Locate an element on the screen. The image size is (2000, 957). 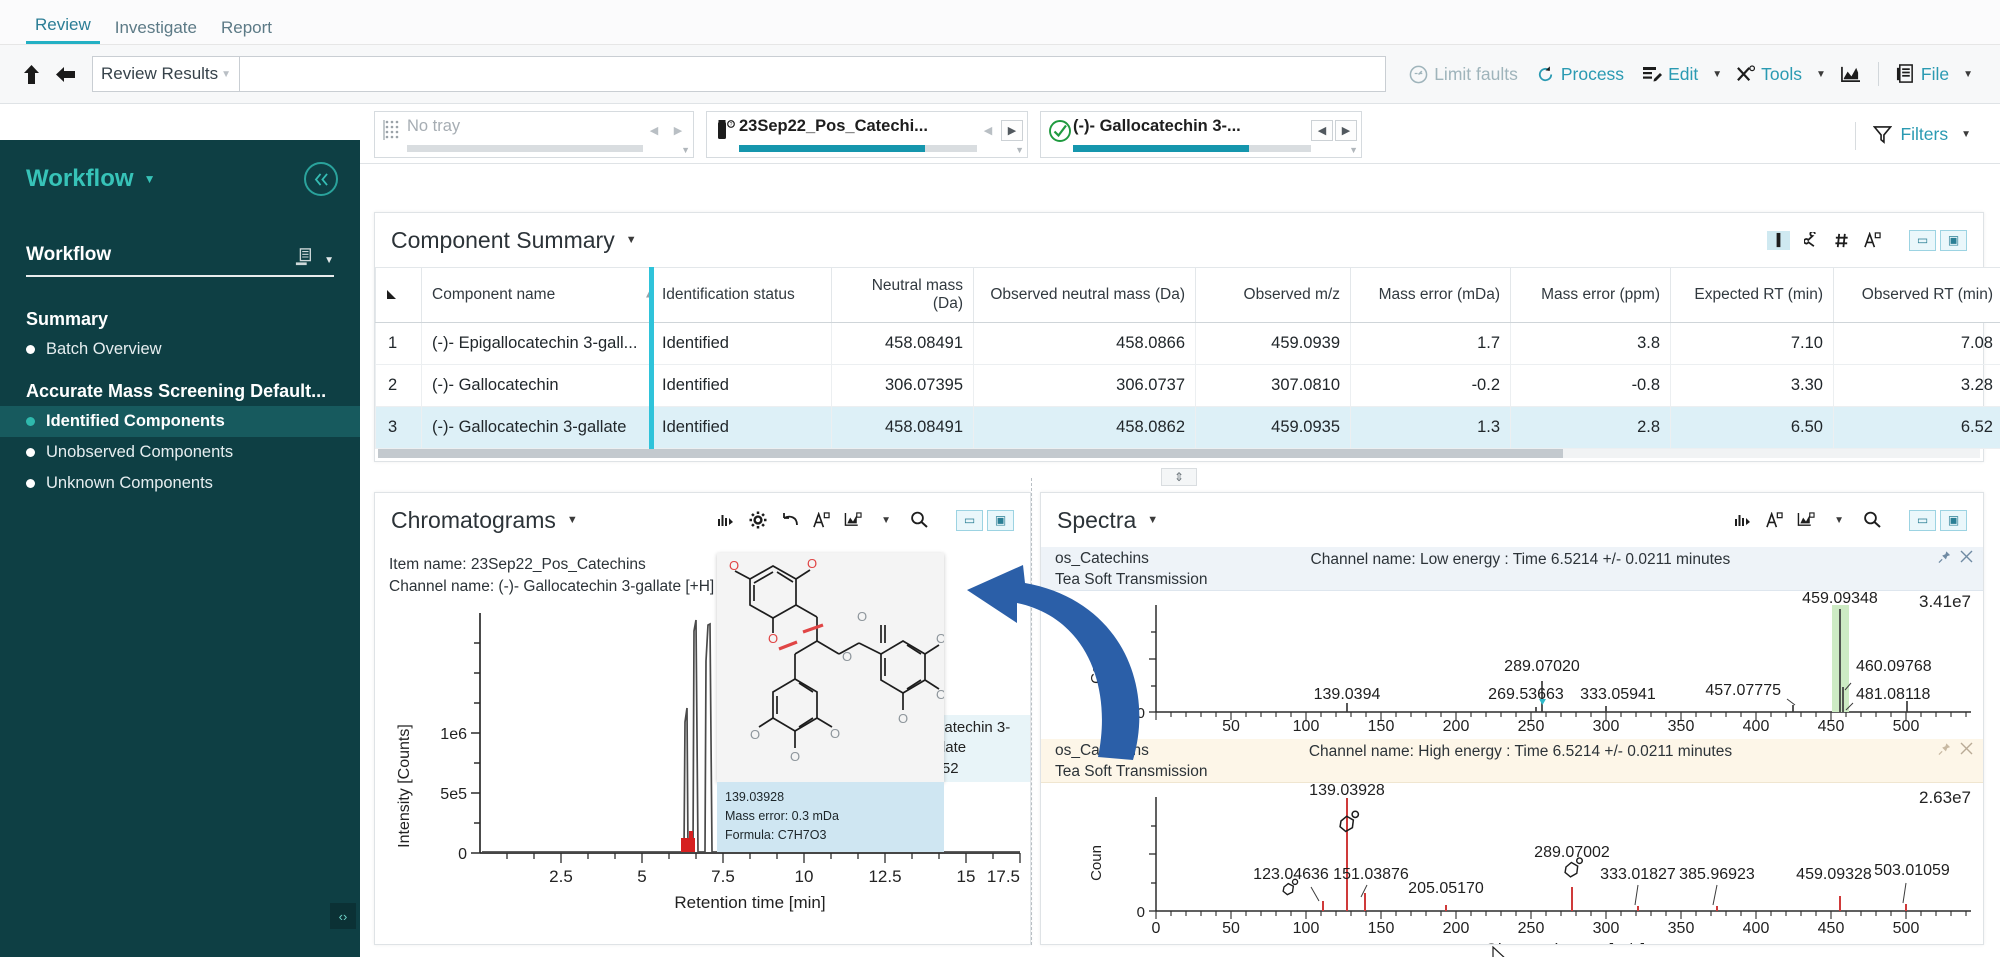
column-resize-indicator is located at coordinates (651, 361).